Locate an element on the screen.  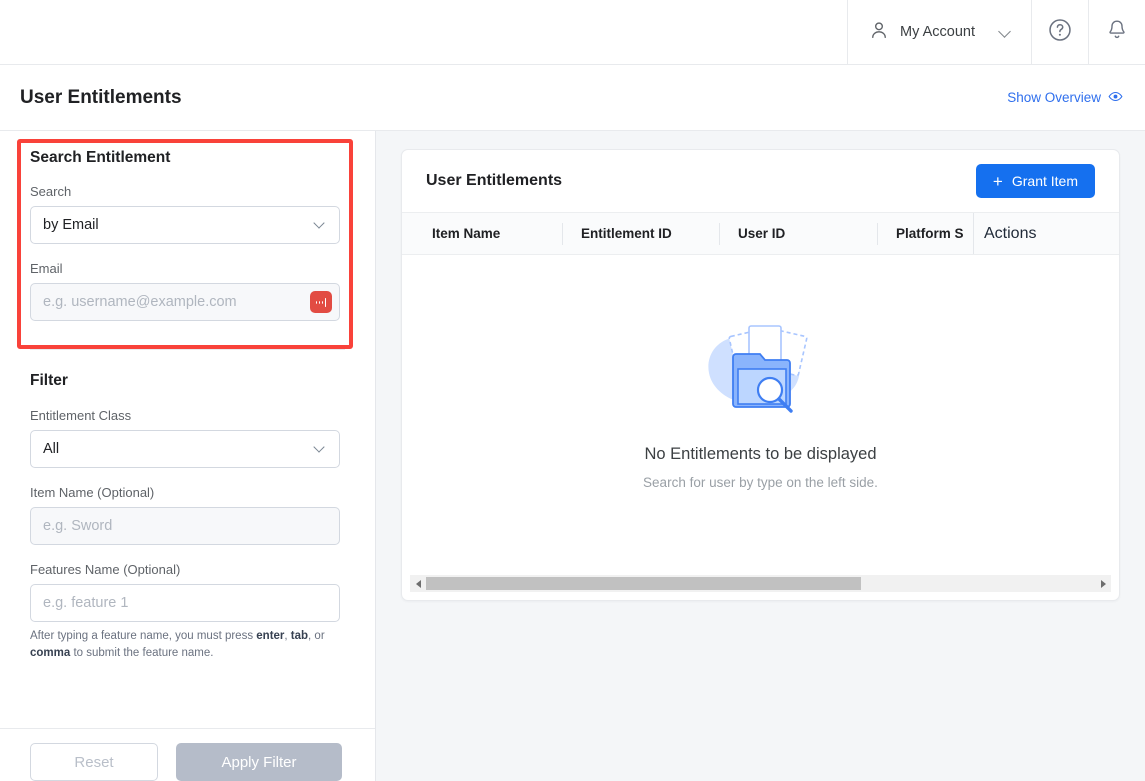
email-field-wrapper is located at coordinates (185, 302).